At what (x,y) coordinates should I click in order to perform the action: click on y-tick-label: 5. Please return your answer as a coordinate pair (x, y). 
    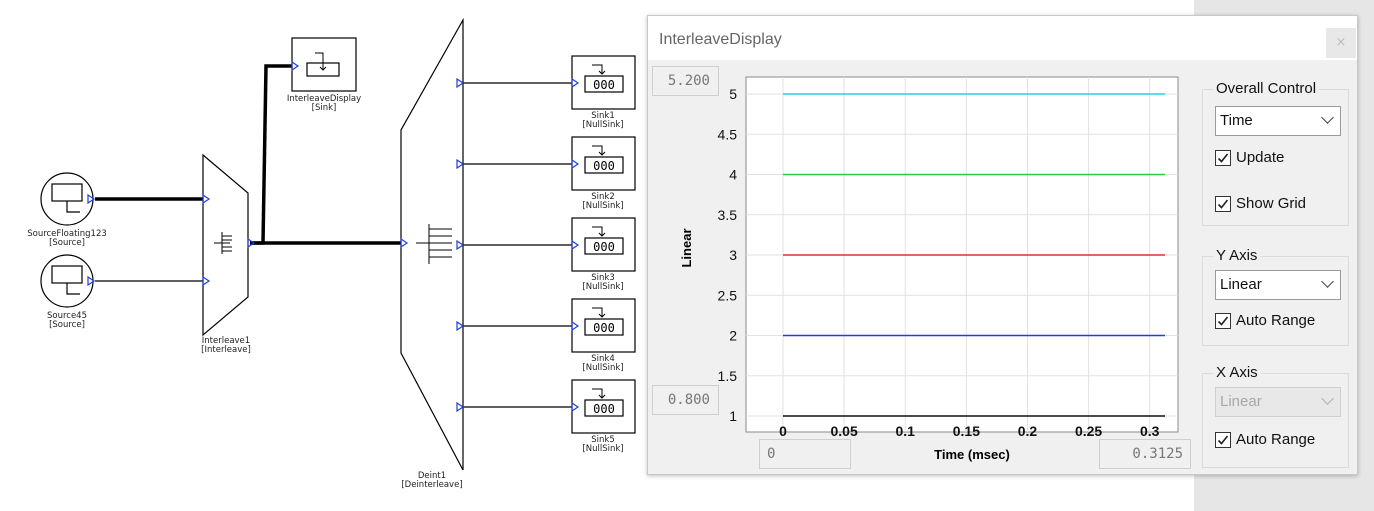
    Looking at the image, I should click on (733, 94).